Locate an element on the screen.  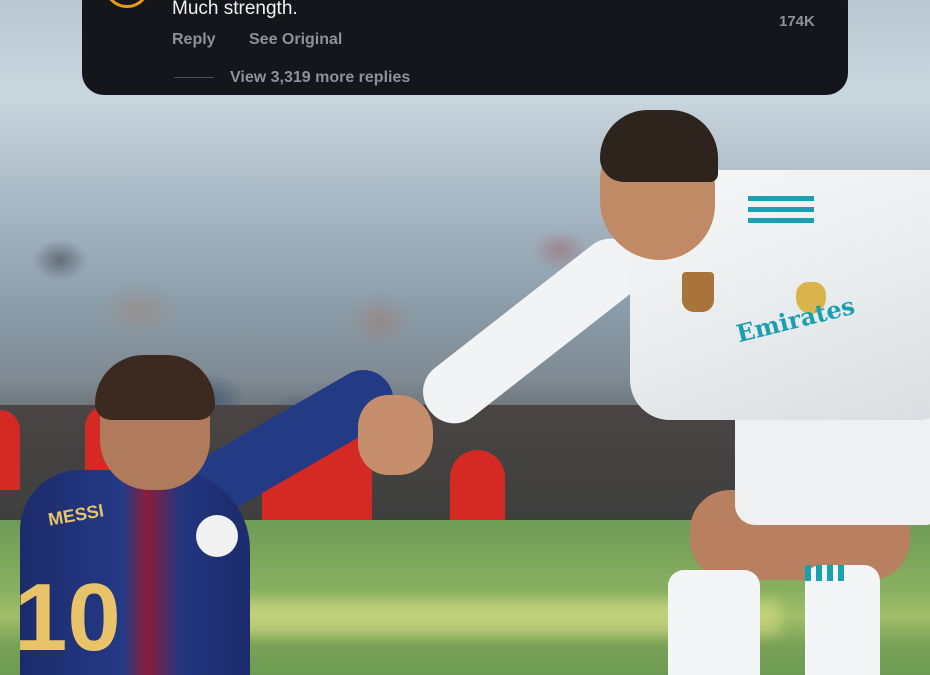
reply-button: Reply is located at coordinates (194, 40).